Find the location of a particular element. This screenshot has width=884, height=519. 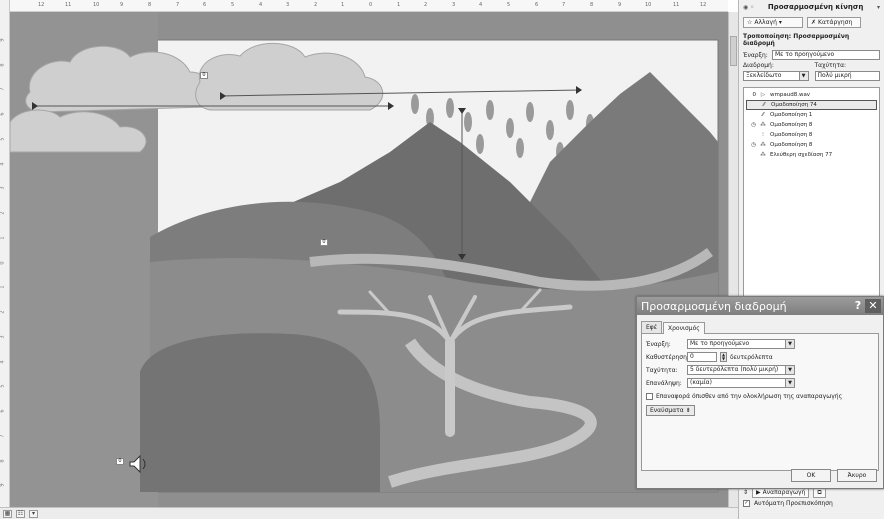

start-select: Με το προηγούμενο is located at coordinates (826, 55).